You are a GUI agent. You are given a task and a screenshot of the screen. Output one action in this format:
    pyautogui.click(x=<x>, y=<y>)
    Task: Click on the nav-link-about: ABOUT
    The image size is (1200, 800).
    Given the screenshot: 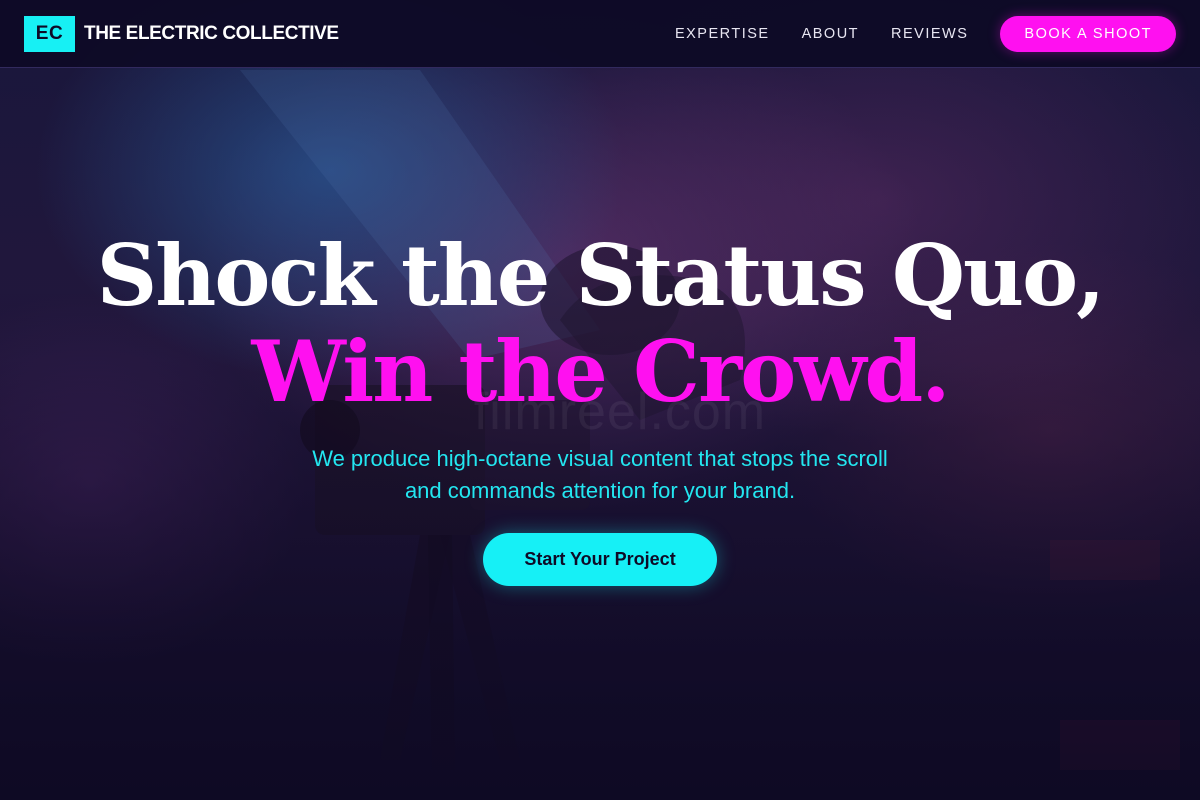 What is the action you would take?
    pyautogui.click(x=830, y=34)
    